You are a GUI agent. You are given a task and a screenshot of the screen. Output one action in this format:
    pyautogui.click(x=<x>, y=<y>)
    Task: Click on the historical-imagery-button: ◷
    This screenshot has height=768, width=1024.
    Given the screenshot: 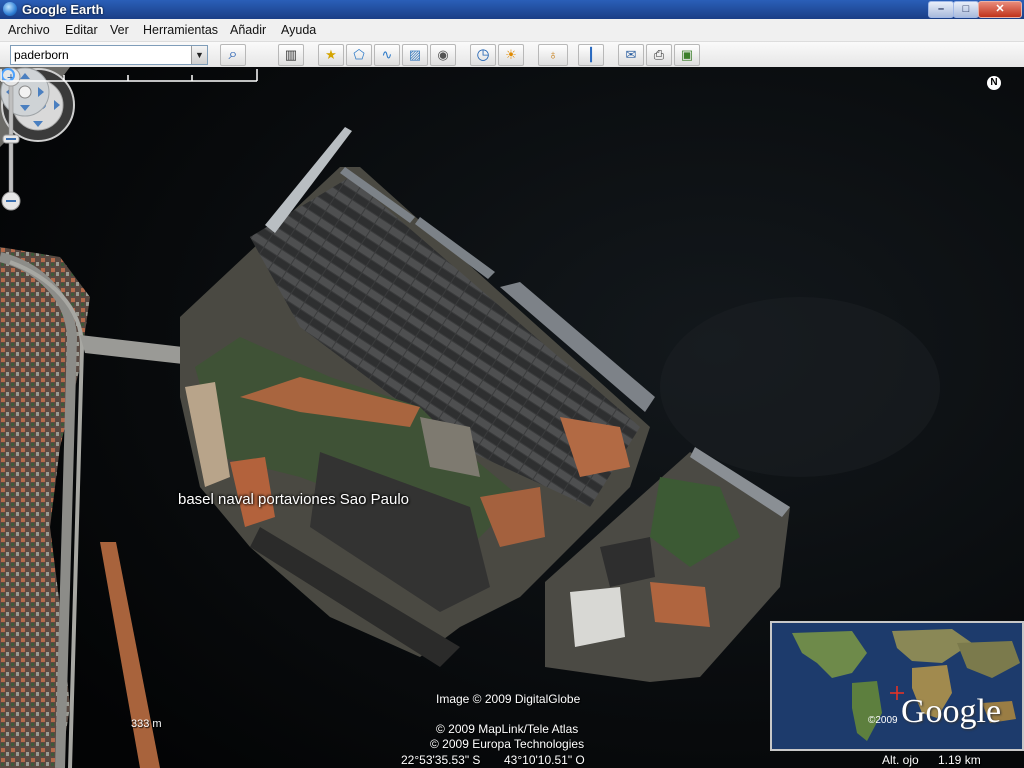 What is the action you would take?
    pyautogui.click(x=483, y=55)
    